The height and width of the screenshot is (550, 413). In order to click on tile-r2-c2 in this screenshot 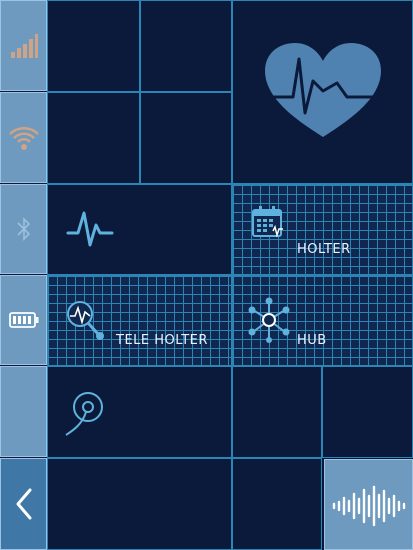, I will do `click(186, 138)`.